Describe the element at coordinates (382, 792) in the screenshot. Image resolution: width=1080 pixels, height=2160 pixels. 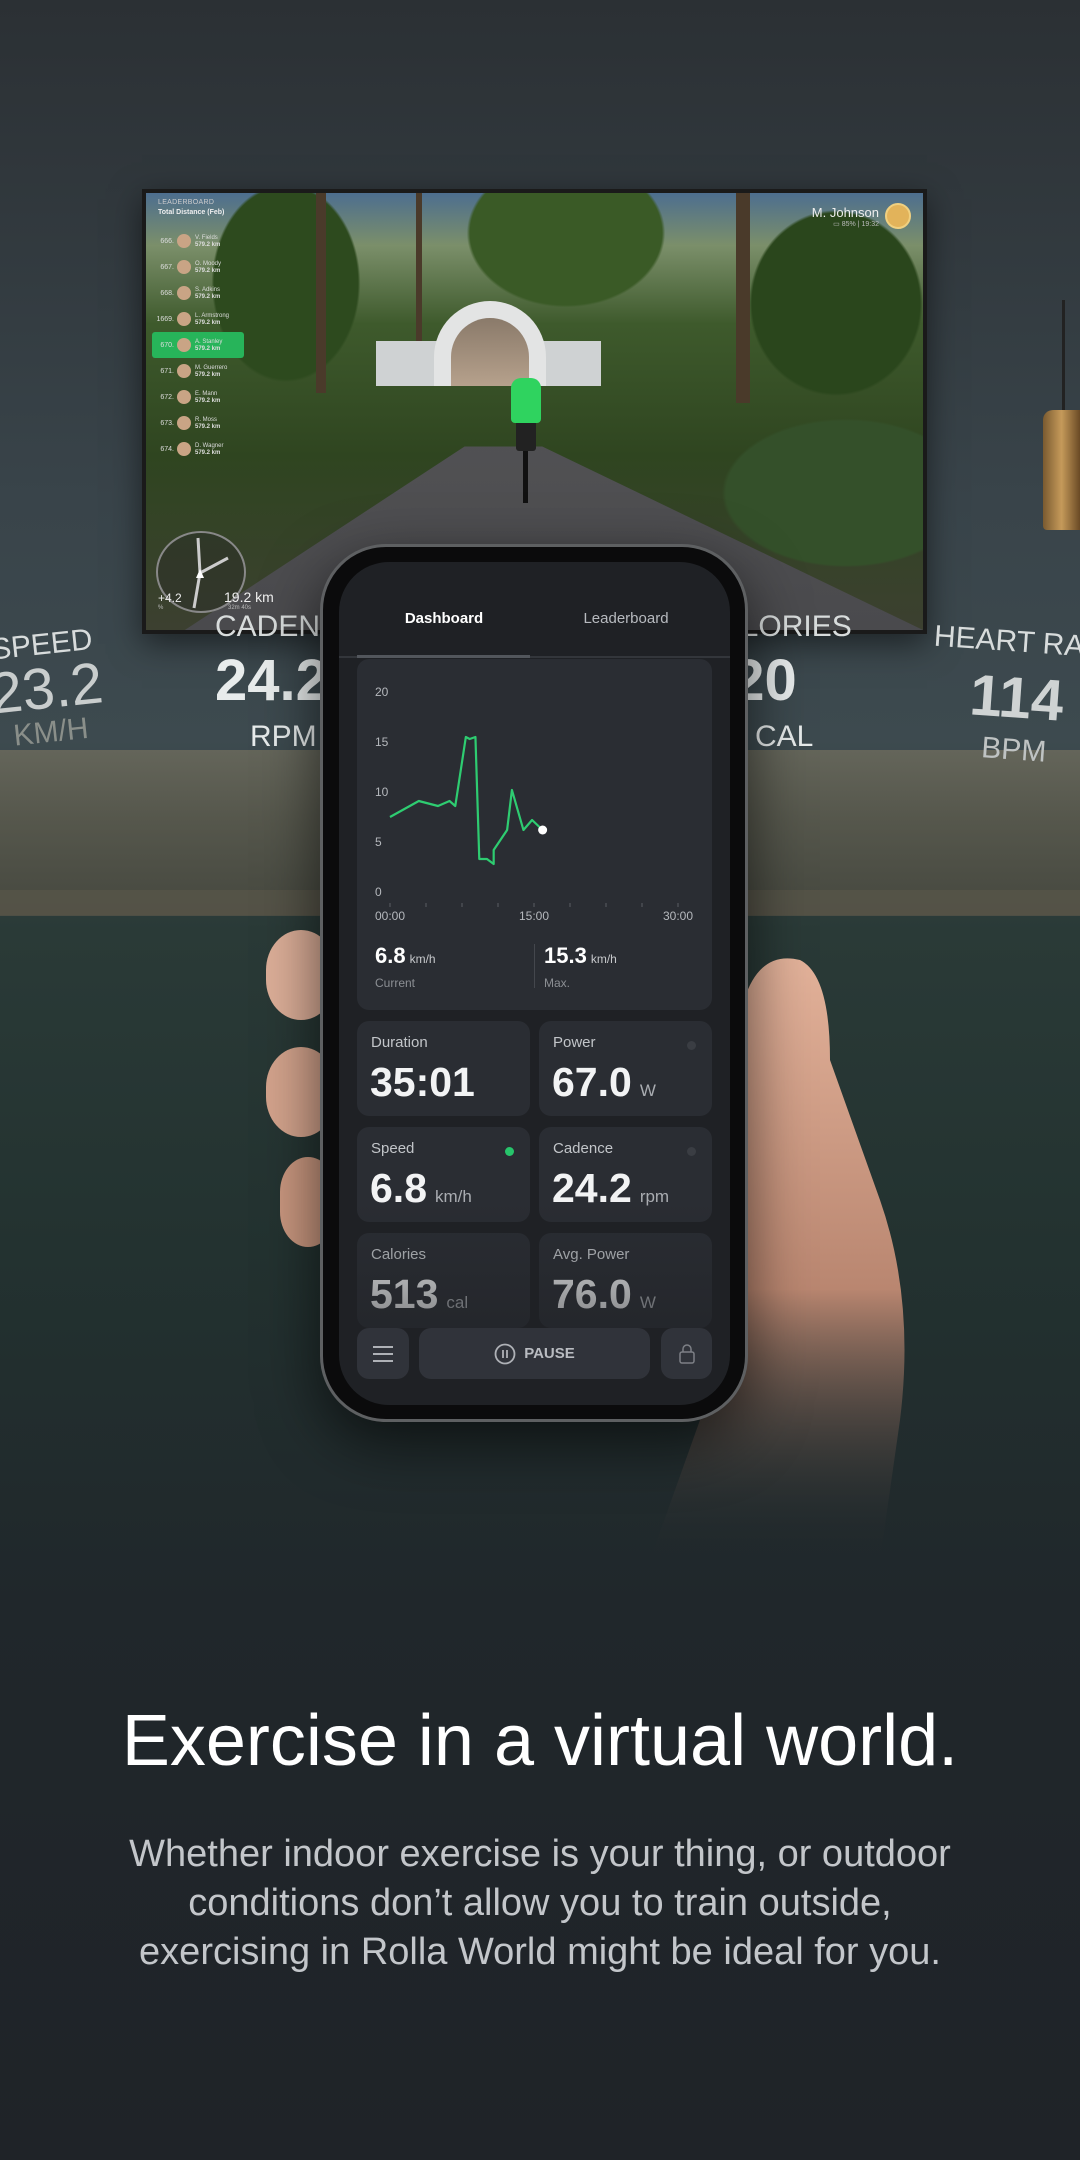
I see `y-tick-label: 10` at that location.